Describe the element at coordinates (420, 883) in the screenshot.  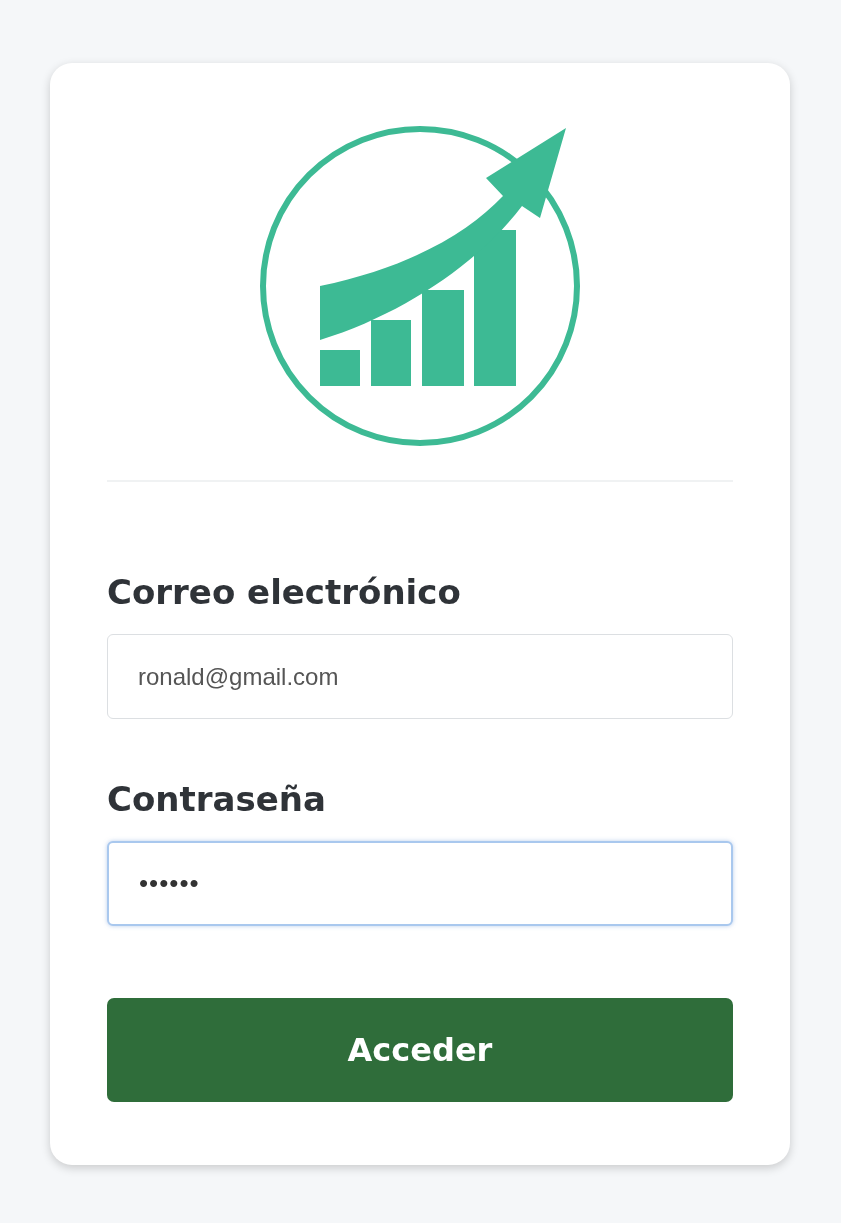
I see `input-field: ••••••` at that location.